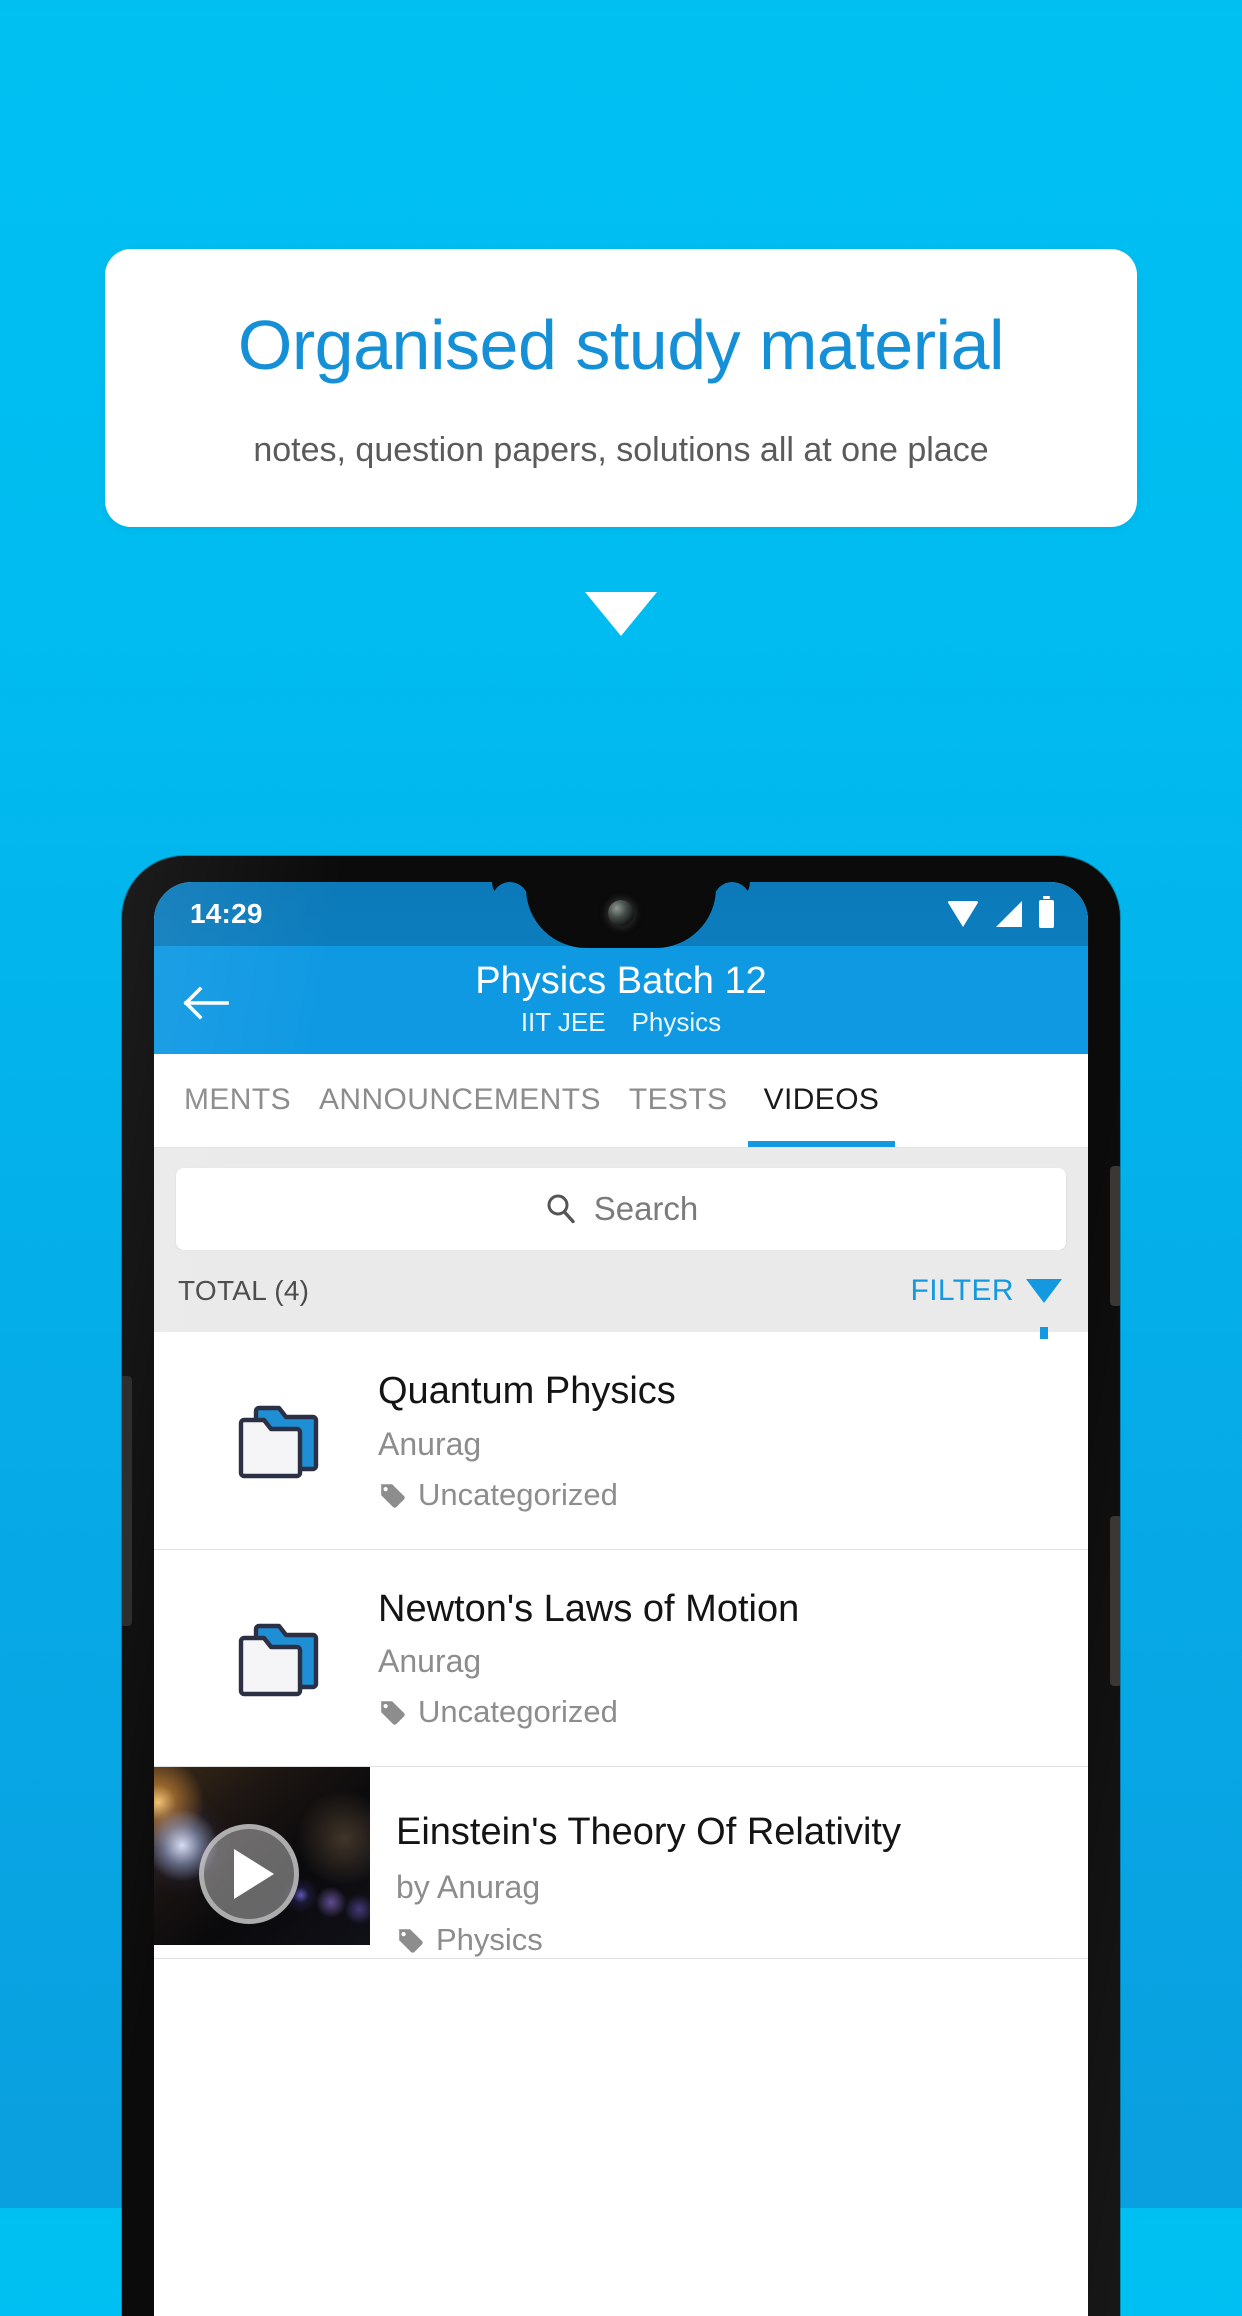  I want to click on phone-power-button, so click(1115, 1236).